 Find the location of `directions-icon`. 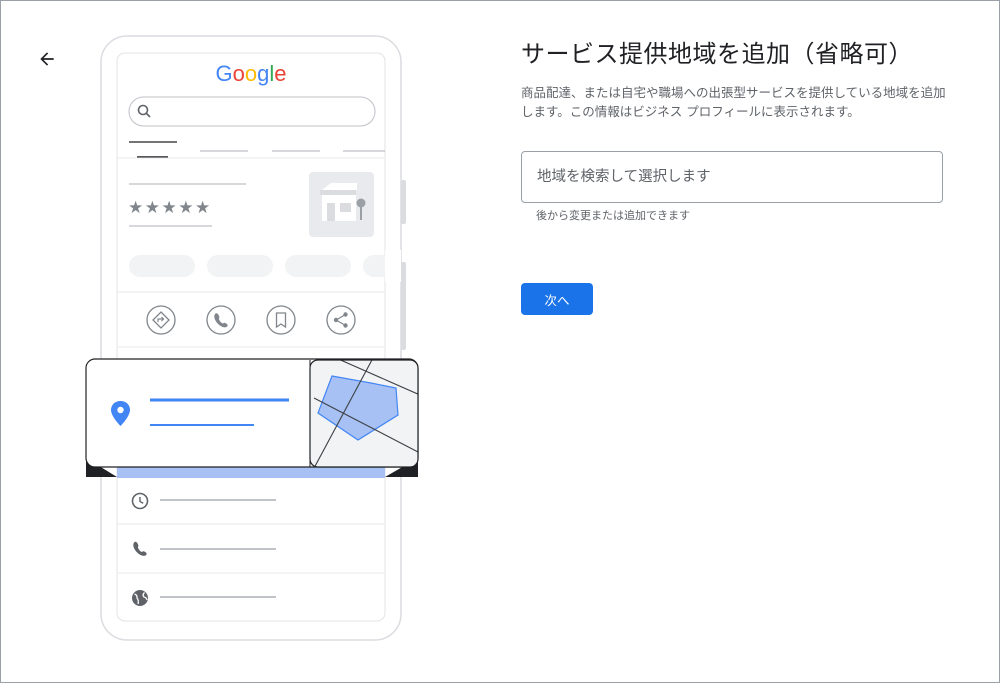

directions-icon is located at coordinates (161, 320).